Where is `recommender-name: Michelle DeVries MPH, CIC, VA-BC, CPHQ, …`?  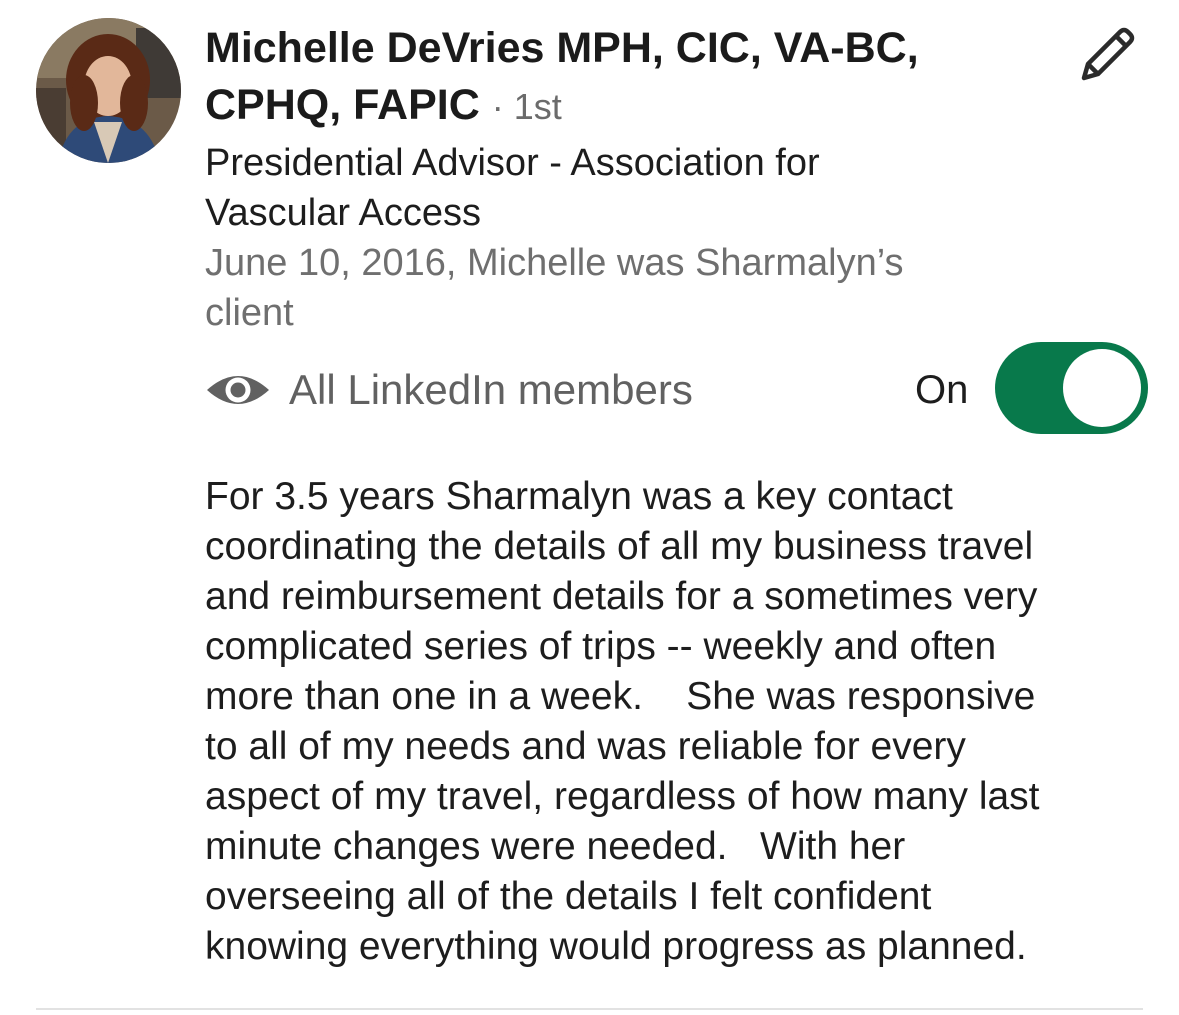 recommender-name: Michelle DeVries MPH, CIC, VA-BC, CPHQ, … is located at coordinates (585, 77).